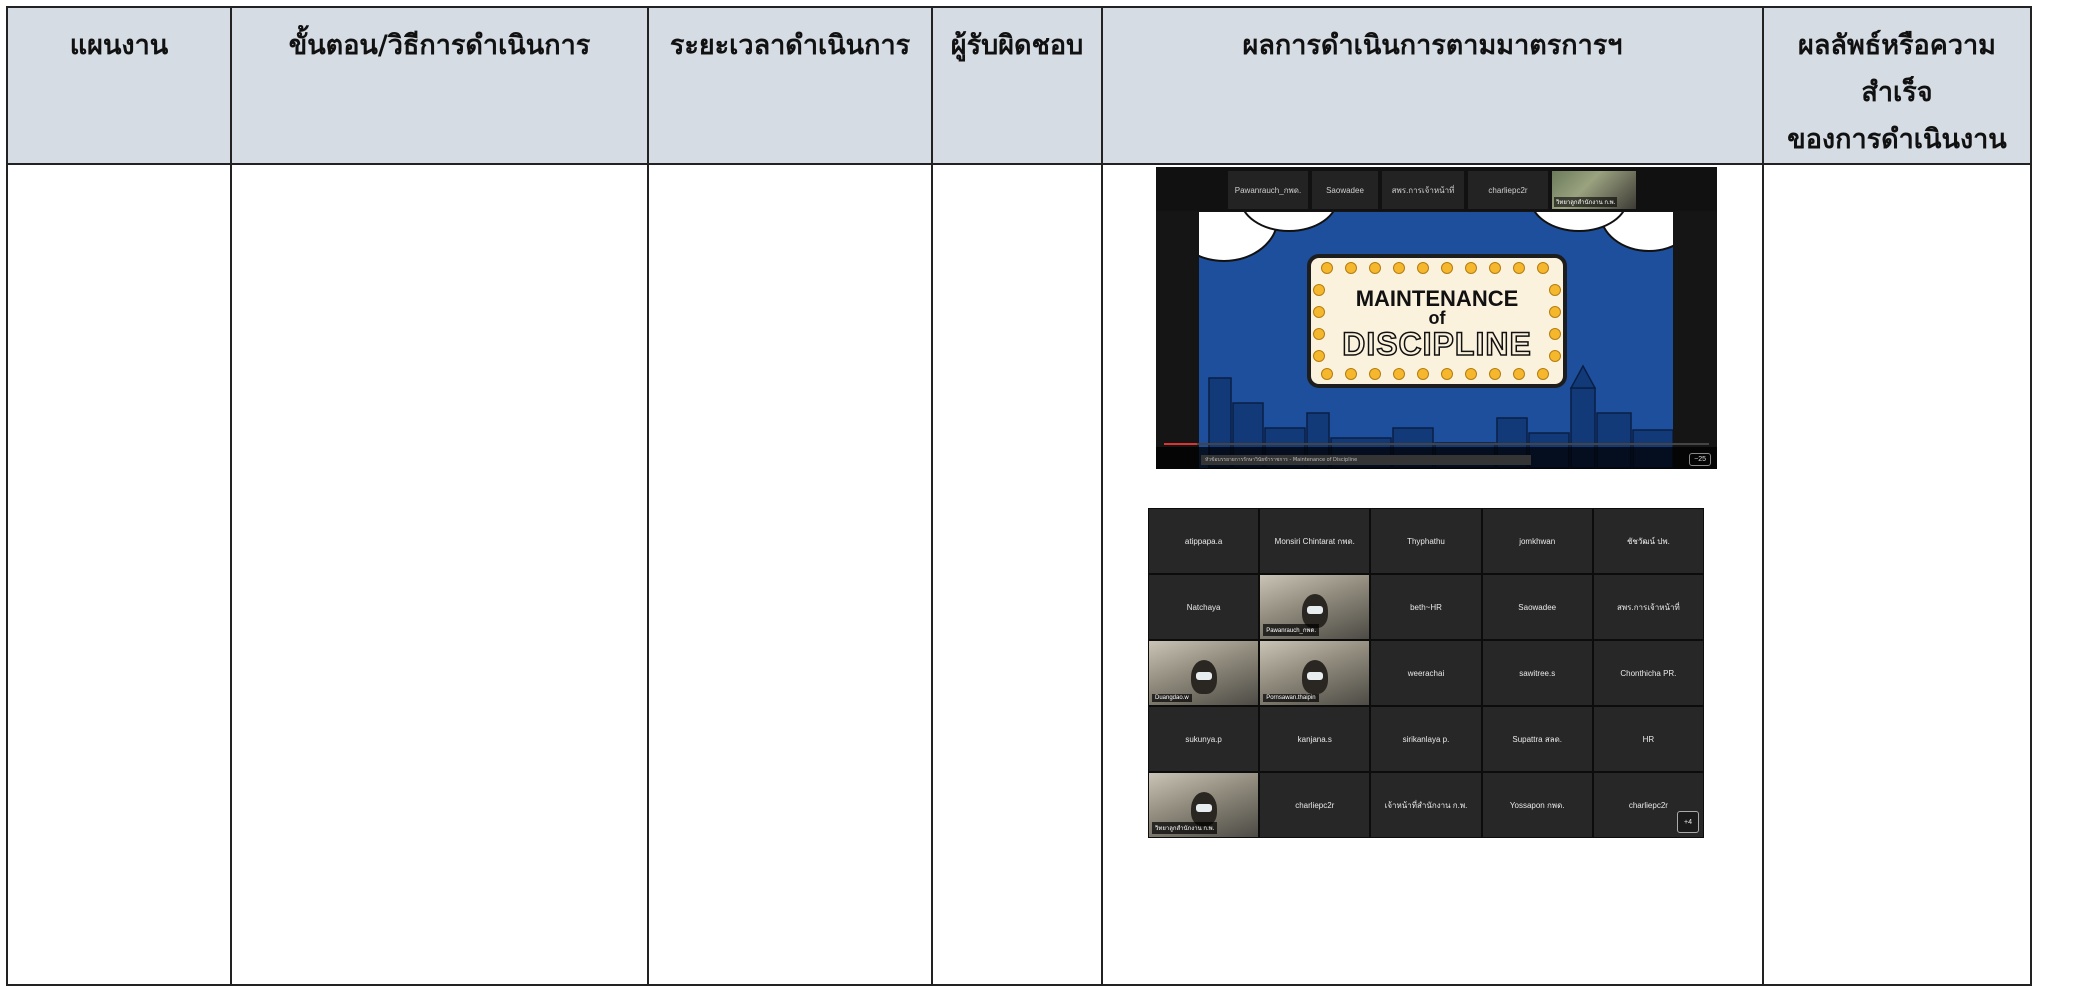 The width and height of the screenshot is (2076, 986). Describe the element at coordinates (1172, 698) in the screenshot. I see `participant-name: Duangdao.w` at that location.